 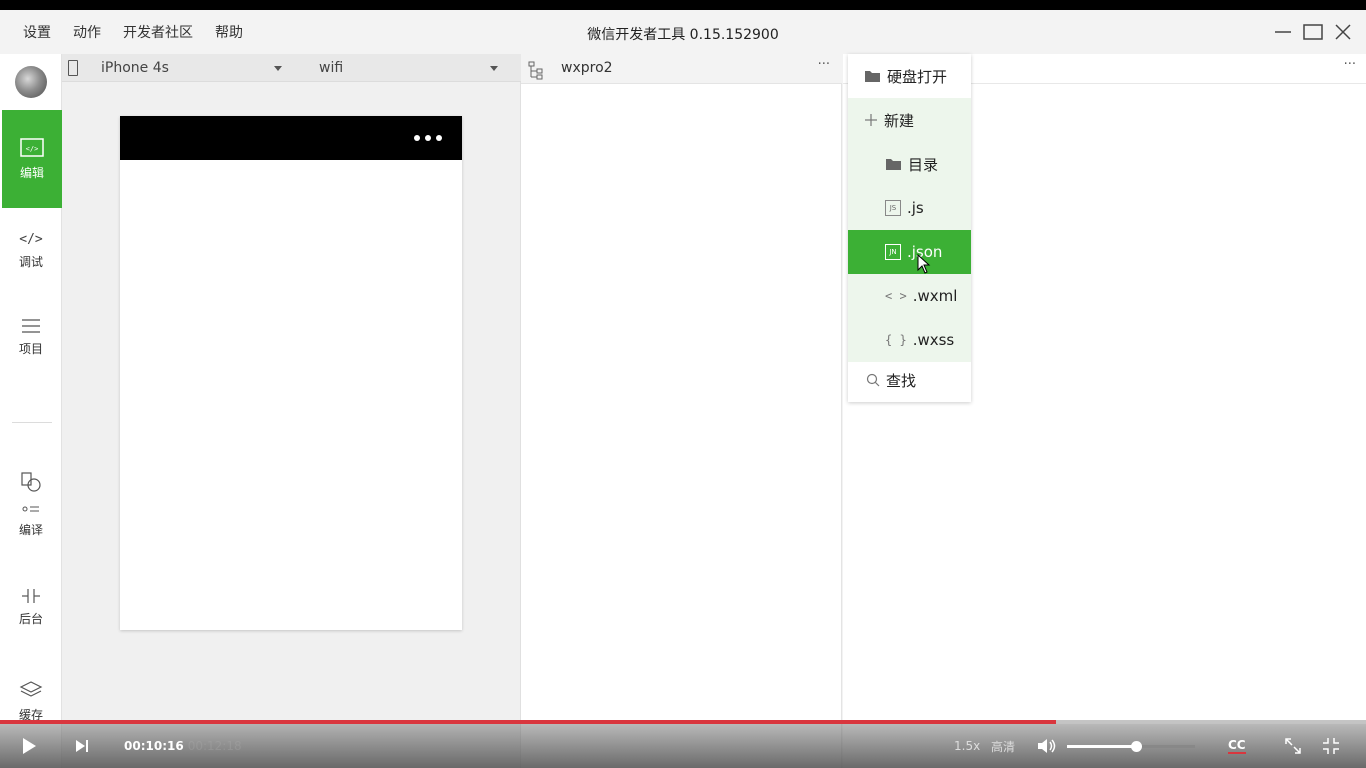 What do you see at coordinates (31, 411) in the screenshot?
I see `sidebar: </> 编辑 </> 调试 项目 编译 后台 缓存` at bounding box center [31, 411].